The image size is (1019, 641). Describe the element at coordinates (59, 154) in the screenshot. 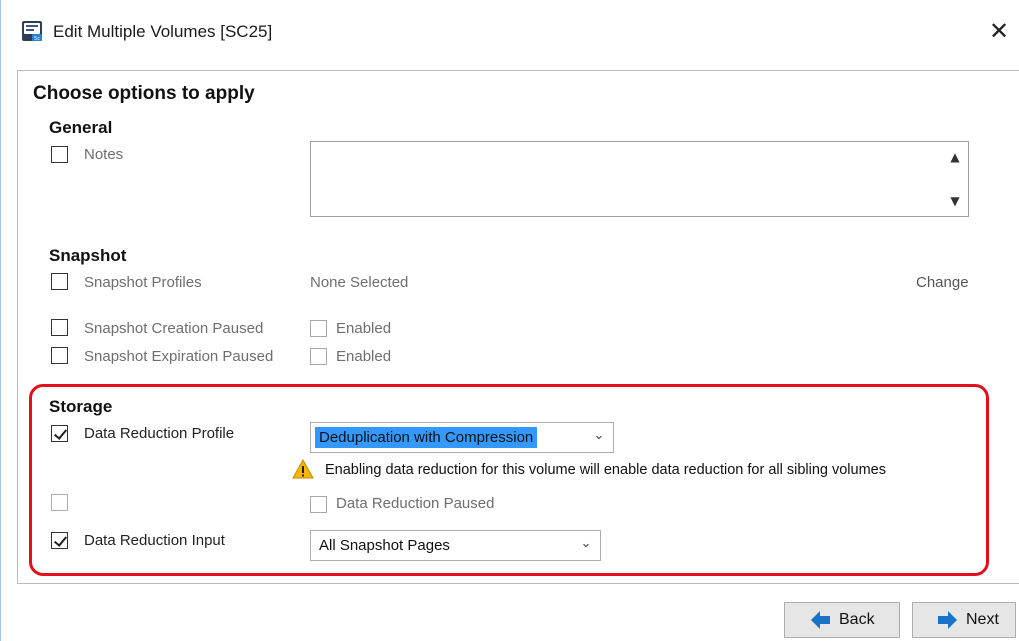

I see `notes-checkbox` at that location.